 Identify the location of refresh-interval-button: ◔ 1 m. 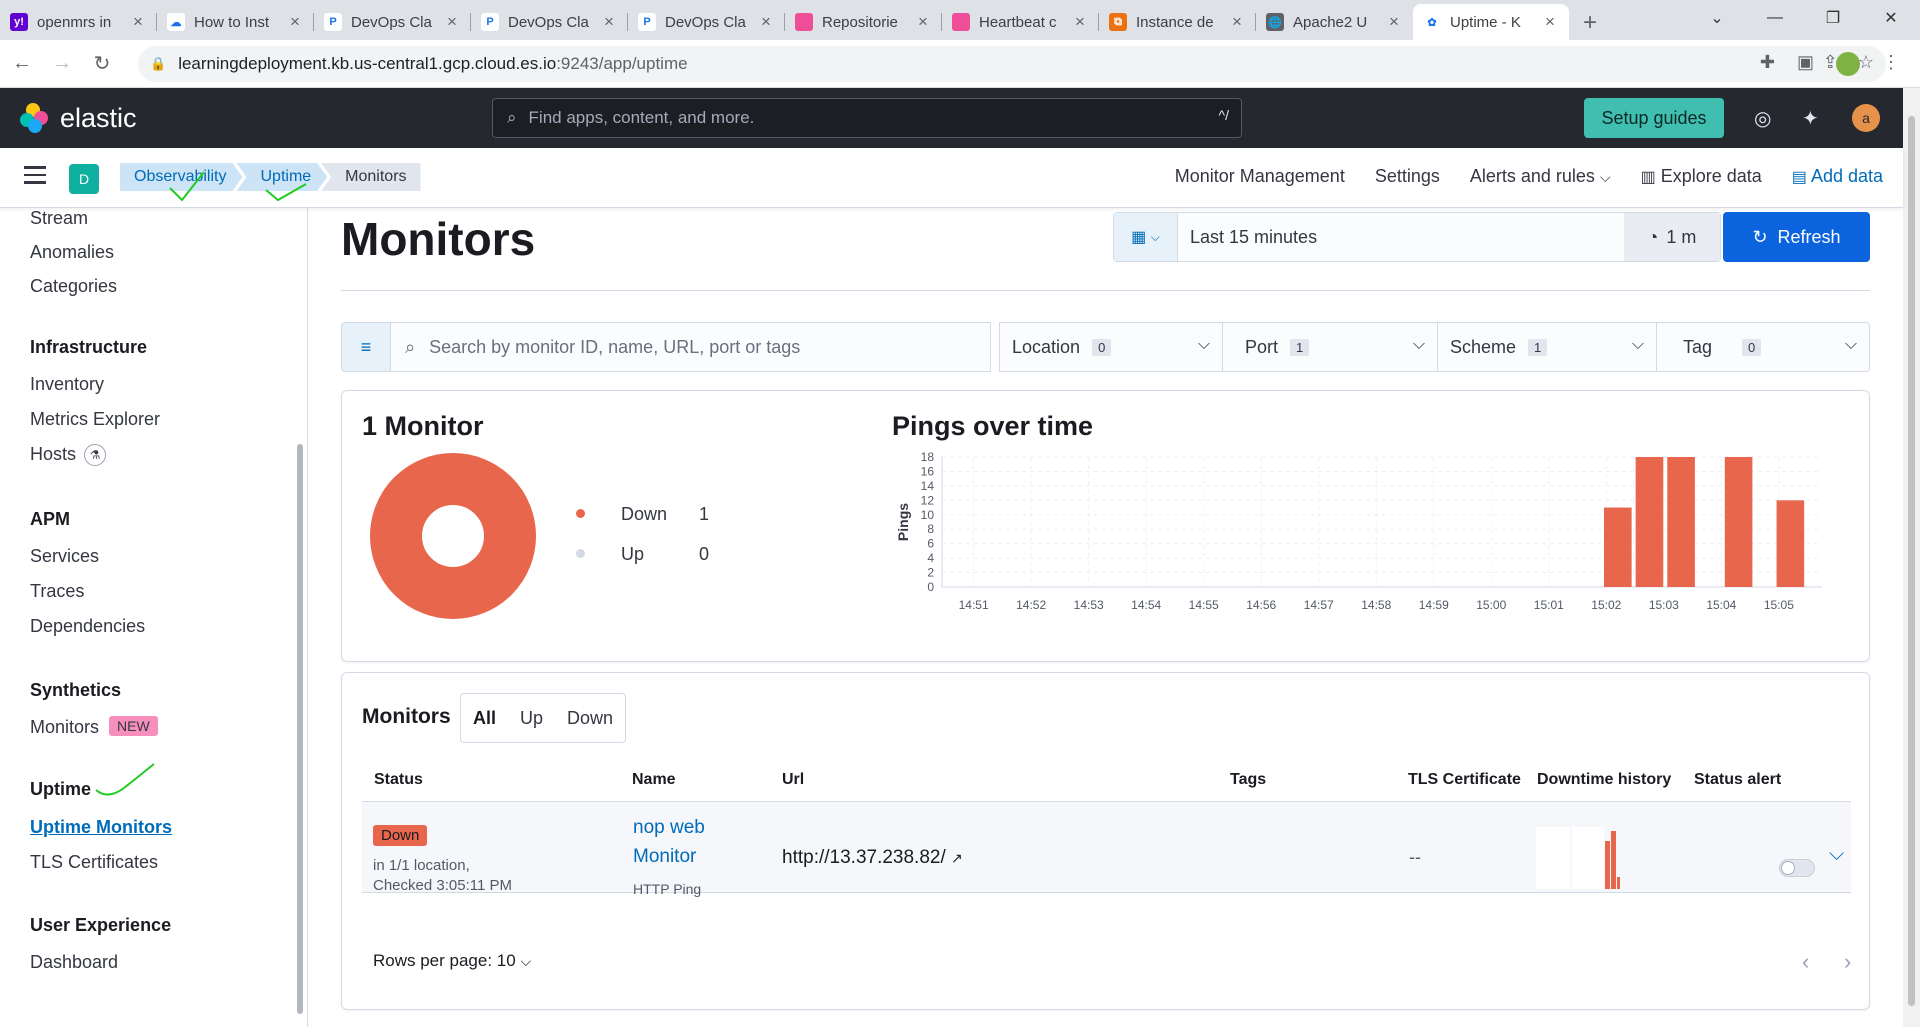
(1672, 237).